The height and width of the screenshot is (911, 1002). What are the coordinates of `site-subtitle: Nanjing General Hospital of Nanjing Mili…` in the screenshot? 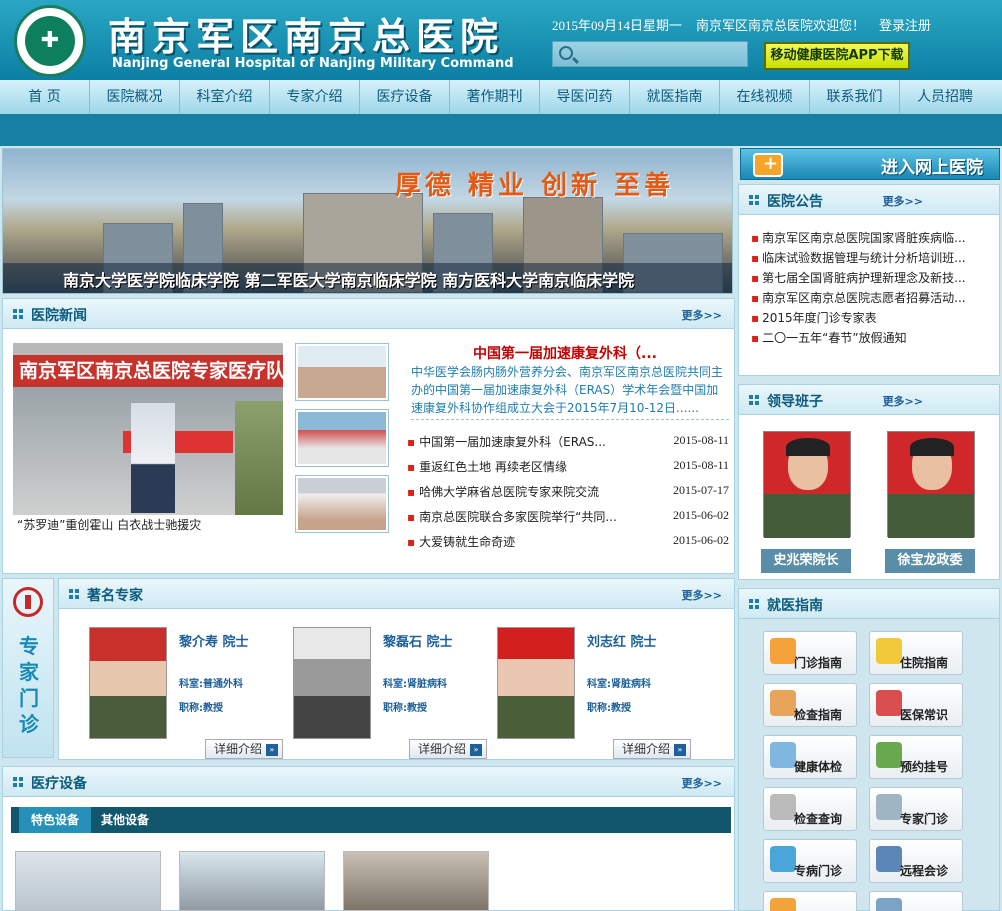 It's located at (313, 63).